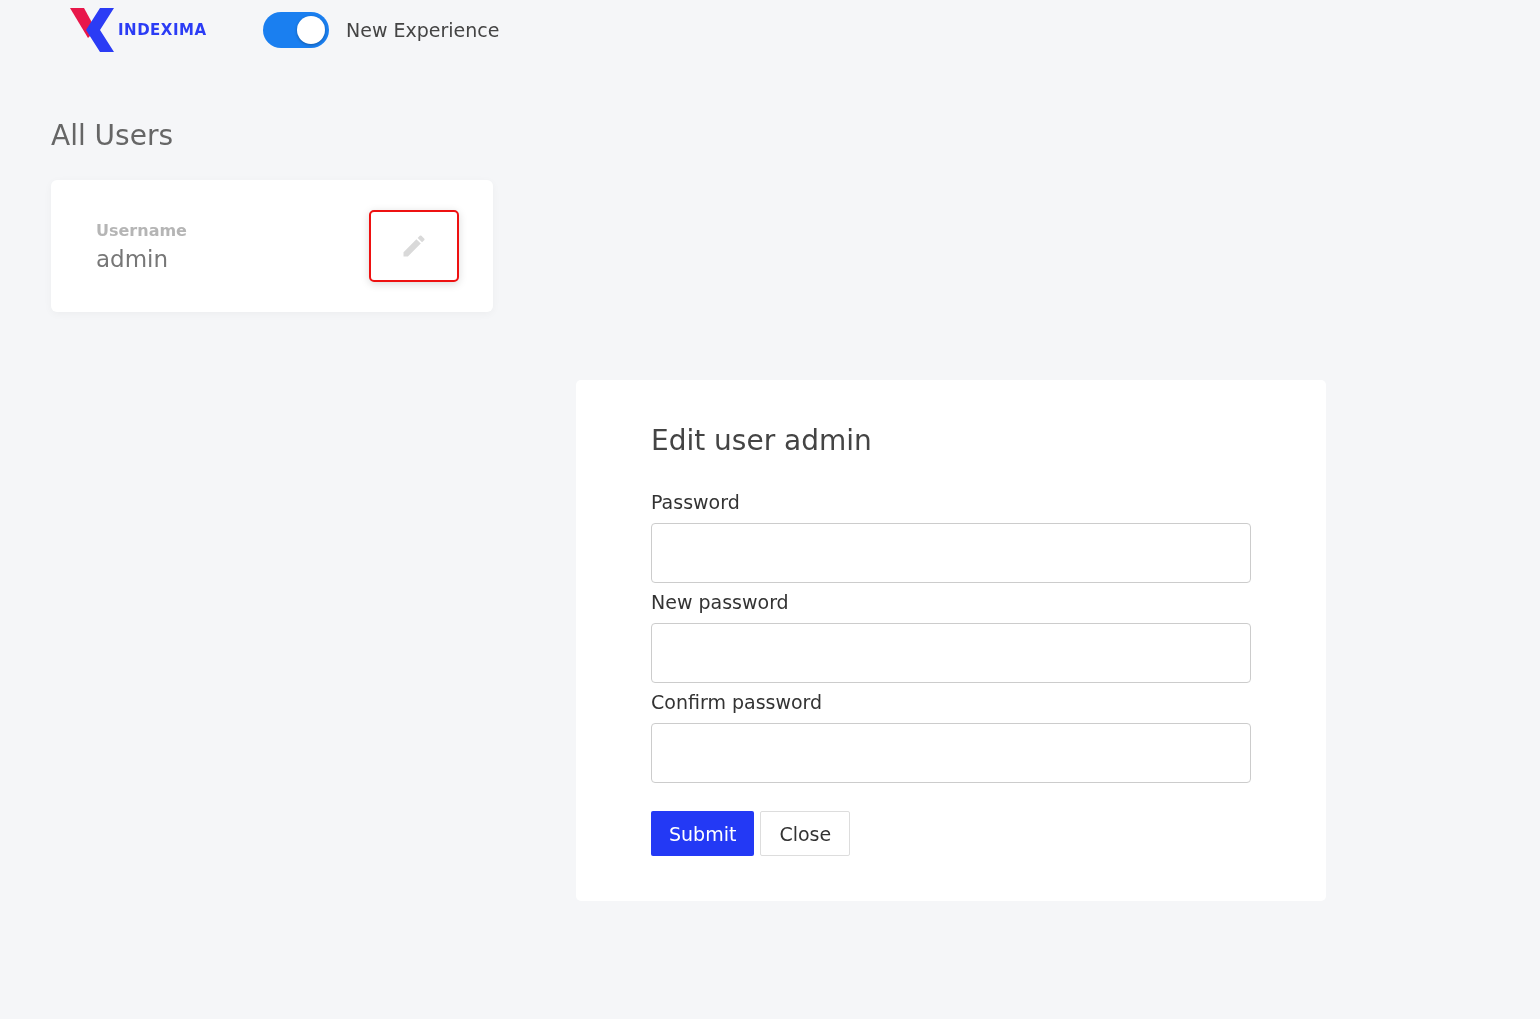 The width and height of the screenshot is (1540, 1019). Describe the element at coordinates (703, 833) in the screenshot. I see `submit-button: Submit` at that location.